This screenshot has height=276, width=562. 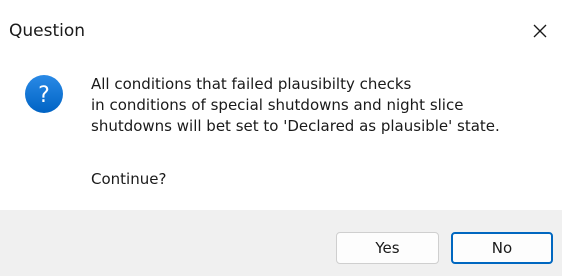 What do you see at coordinates (502, 248) in the screenshot?
I see `no-button: No` at bounding box center [502, 248].